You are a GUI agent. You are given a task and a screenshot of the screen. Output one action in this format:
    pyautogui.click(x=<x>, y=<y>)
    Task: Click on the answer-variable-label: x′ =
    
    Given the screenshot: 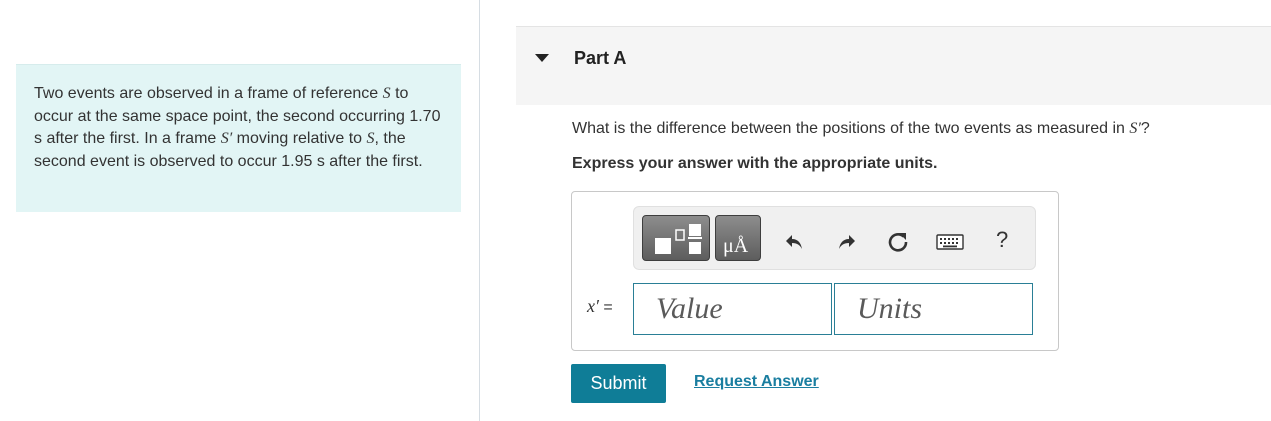 What is the action you would take?
    pyautogui.click(x=600, y=306)
    